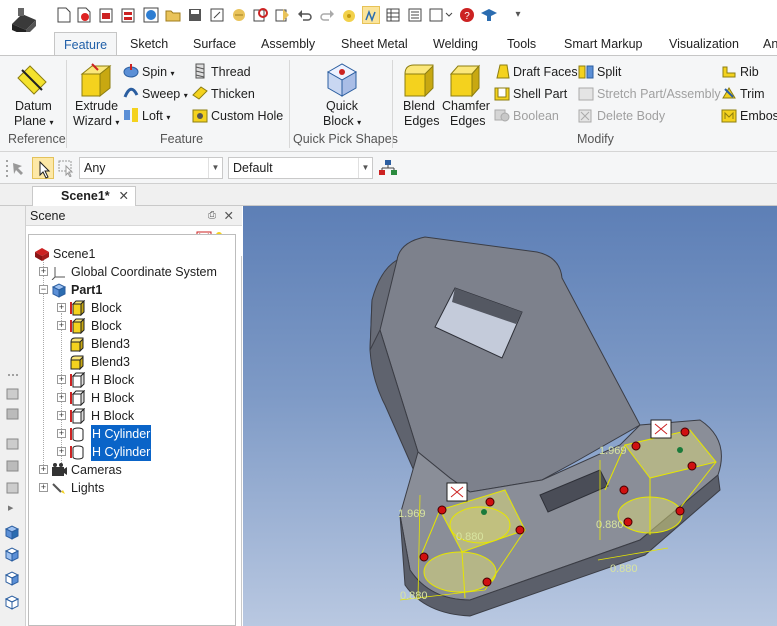 The height and width of the screenshot is (626, 777). What do you see at coordinates (704, 44) in the screenshot?
I see `tab-visualization: Visualization` at bounding box center [704, 44].